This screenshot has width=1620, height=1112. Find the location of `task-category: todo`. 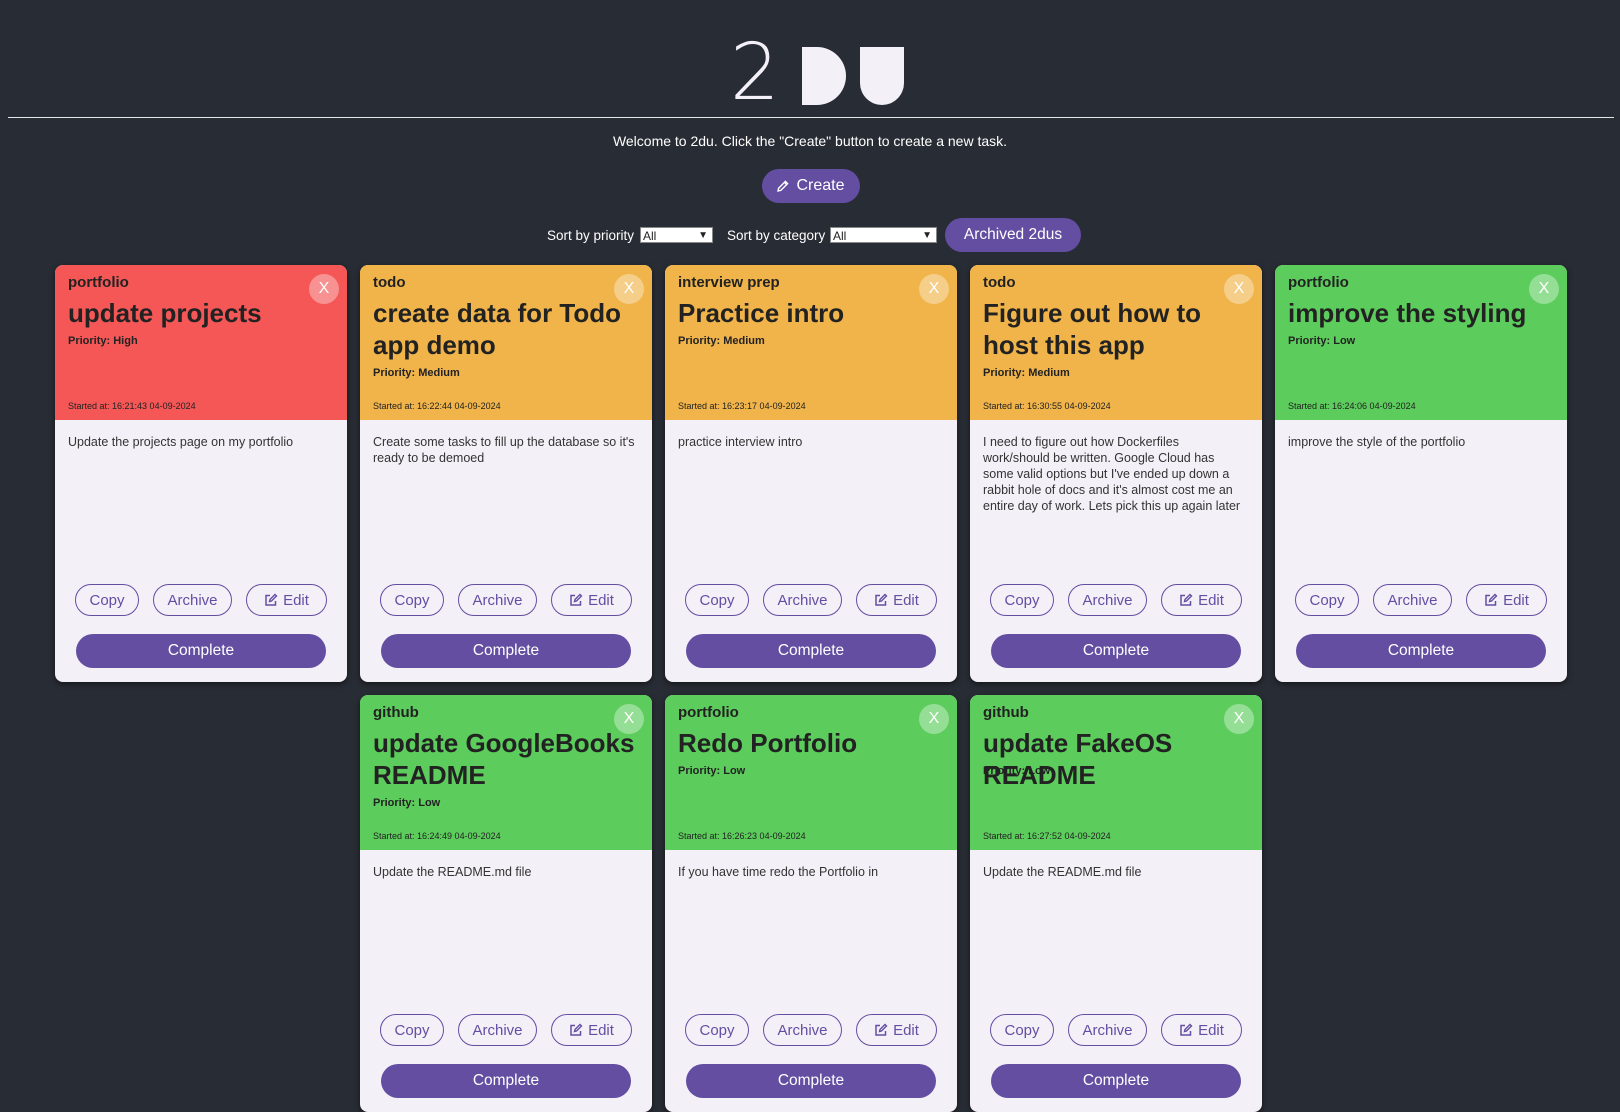

task-category: todo is located at coordinates (389, 282).